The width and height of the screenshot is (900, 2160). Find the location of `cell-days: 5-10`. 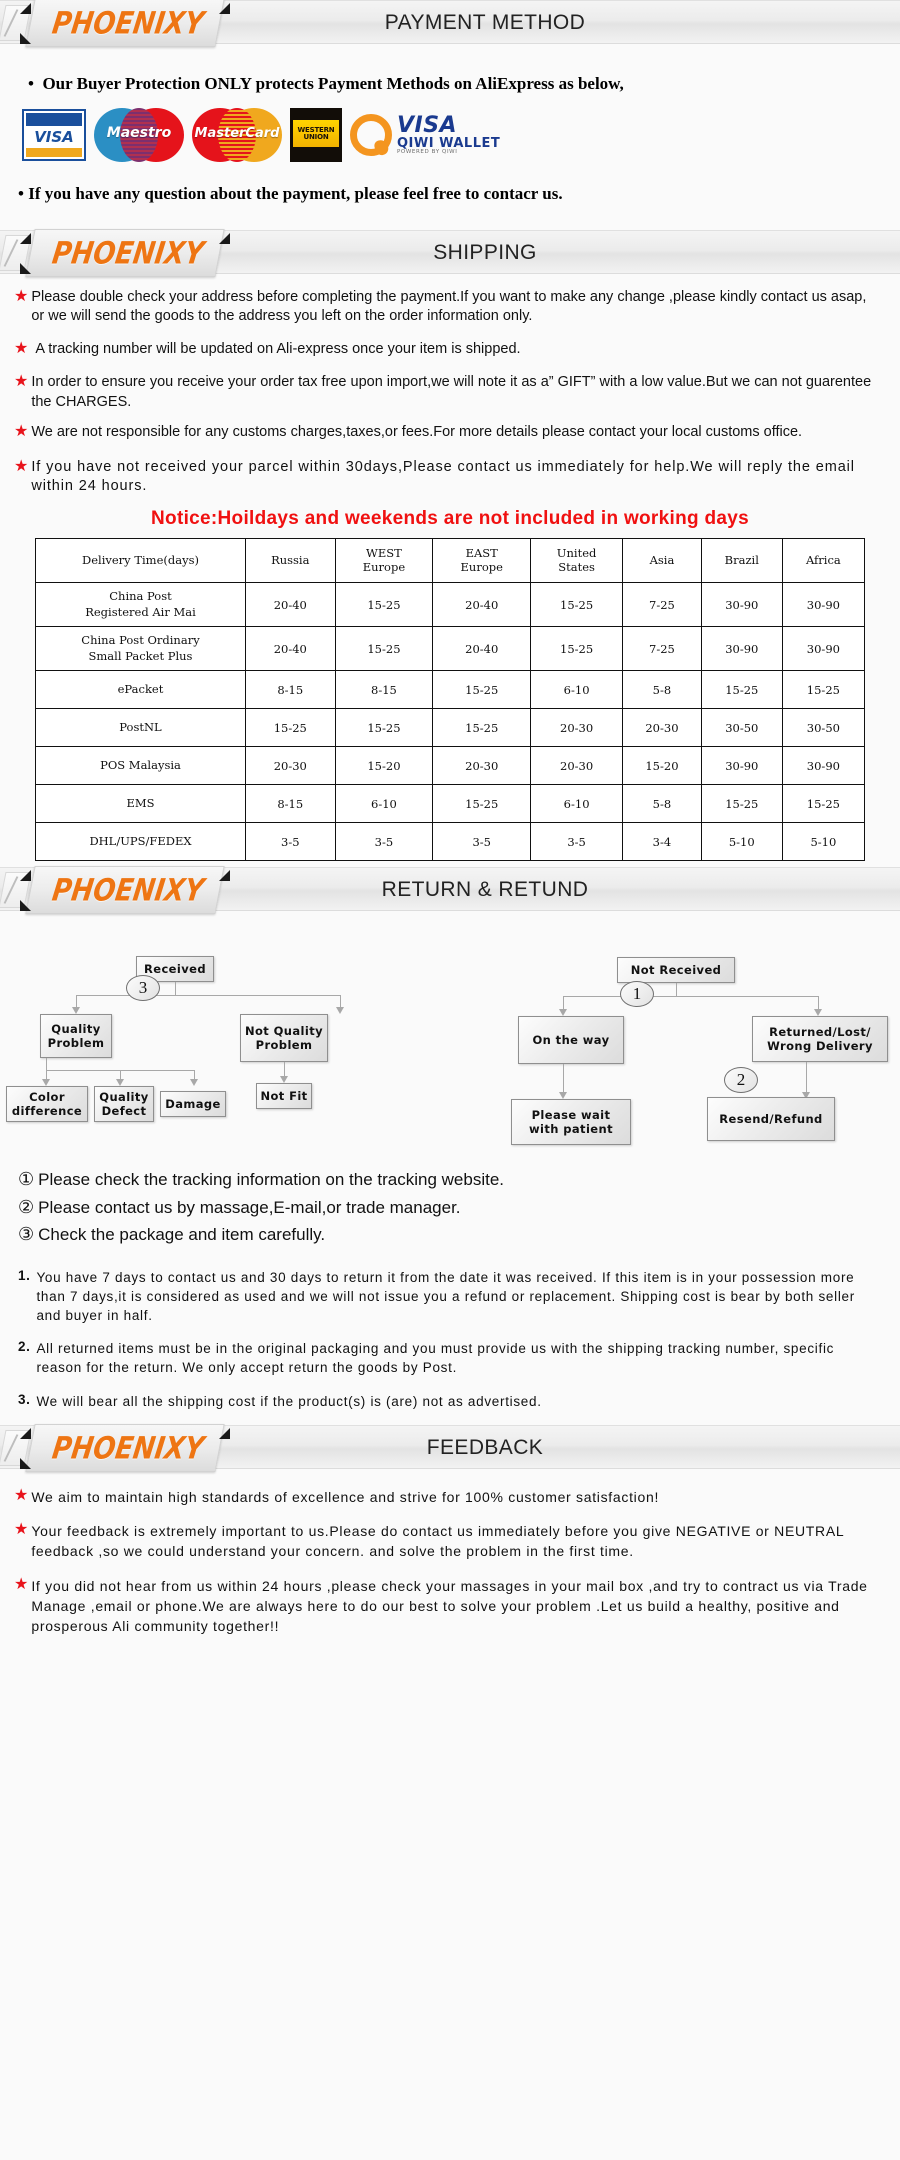

cell-days: 5-10 is located at coordinates (823, 842).